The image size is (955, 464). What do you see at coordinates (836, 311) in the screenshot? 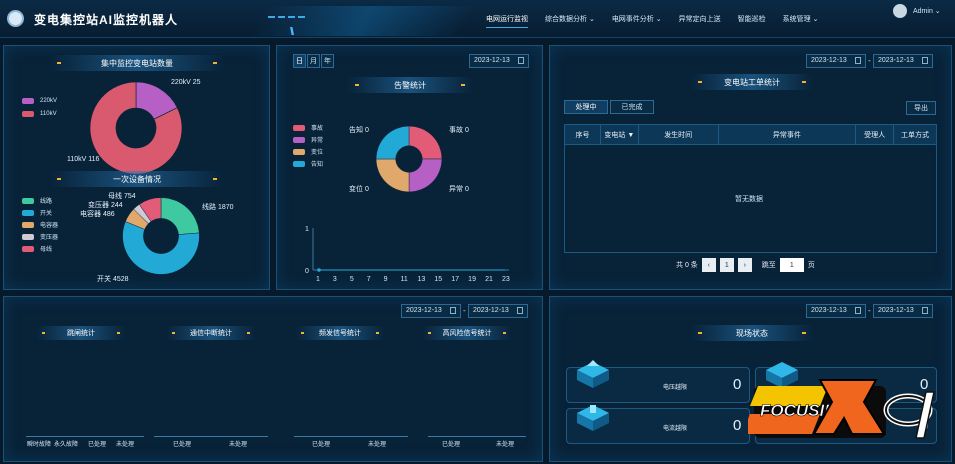
I see `site-date-from: 2023-12-13` at bounding box center [836, 311].